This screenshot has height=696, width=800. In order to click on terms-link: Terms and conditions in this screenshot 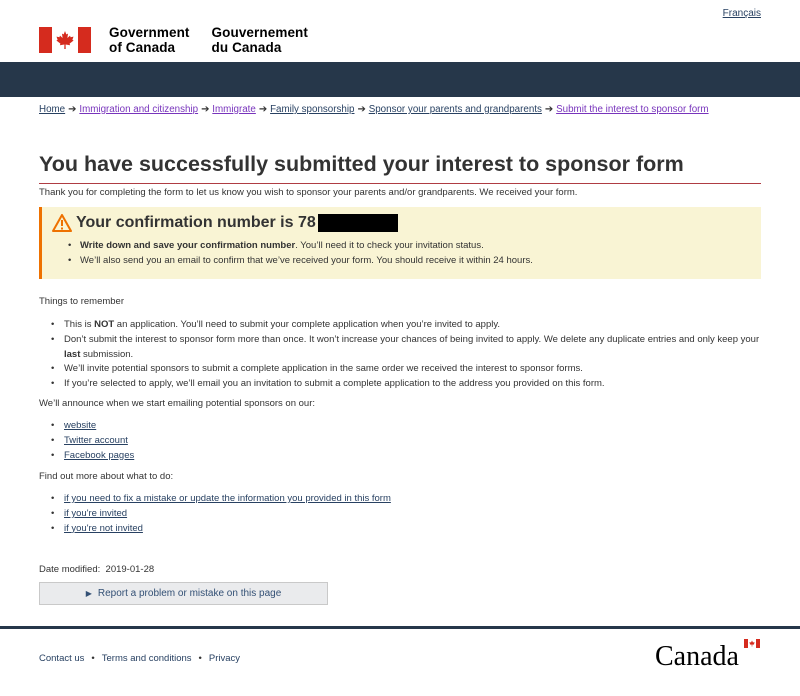, I will do `click(147, 658)`.